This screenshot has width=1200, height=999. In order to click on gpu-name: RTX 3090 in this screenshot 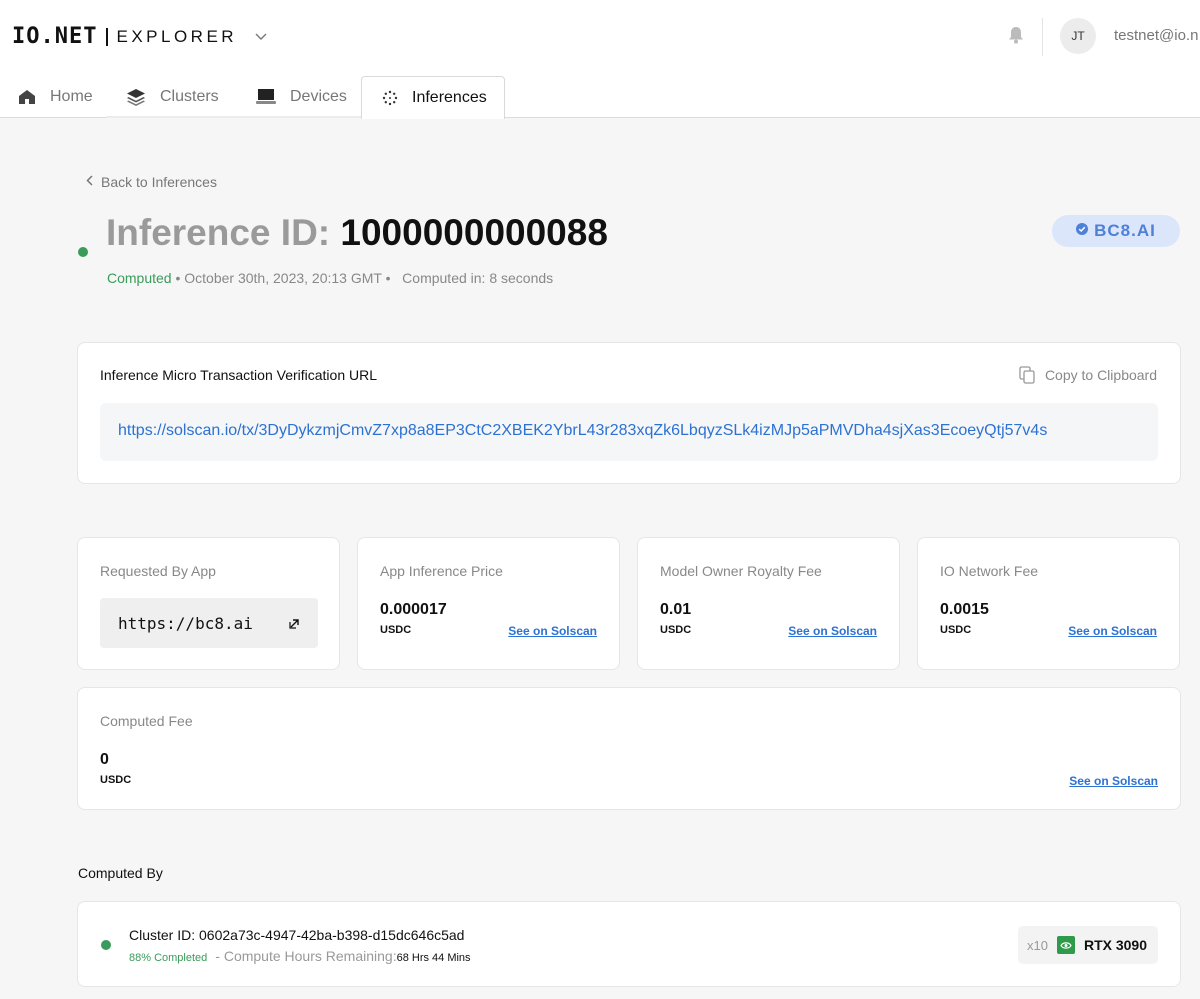, I will do `click(1115, 945)`.